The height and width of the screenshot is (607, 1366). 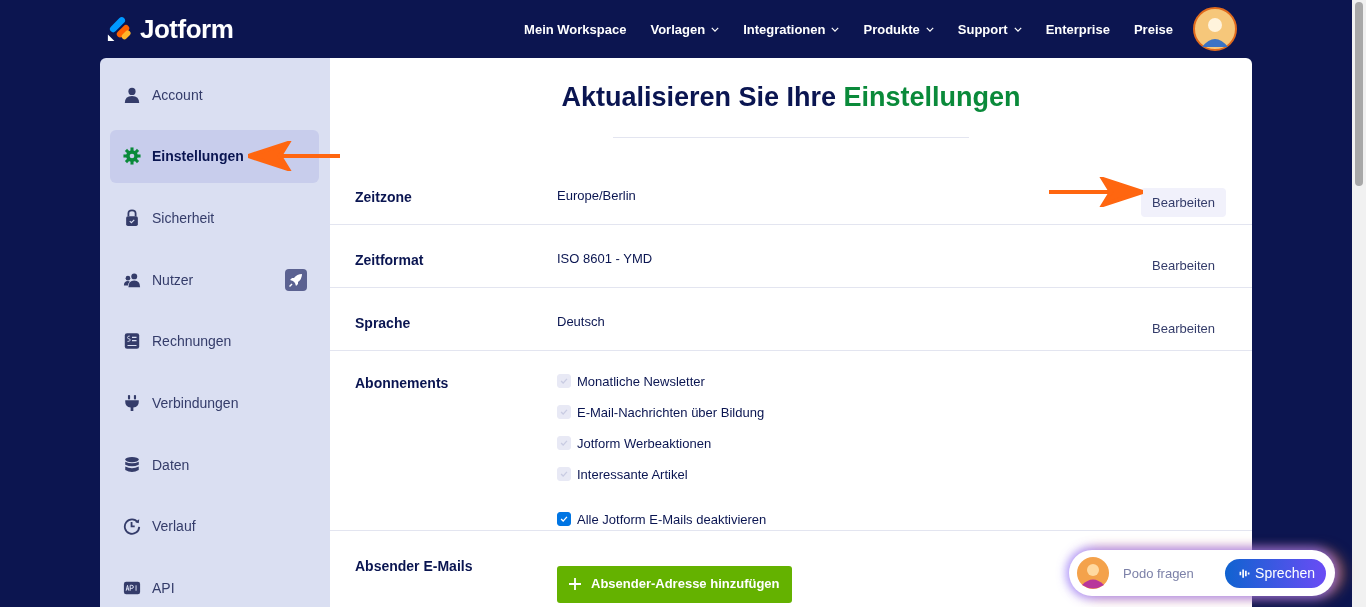 I want to click on sidebar-item: Nutzer, so click(x=214, y=280).